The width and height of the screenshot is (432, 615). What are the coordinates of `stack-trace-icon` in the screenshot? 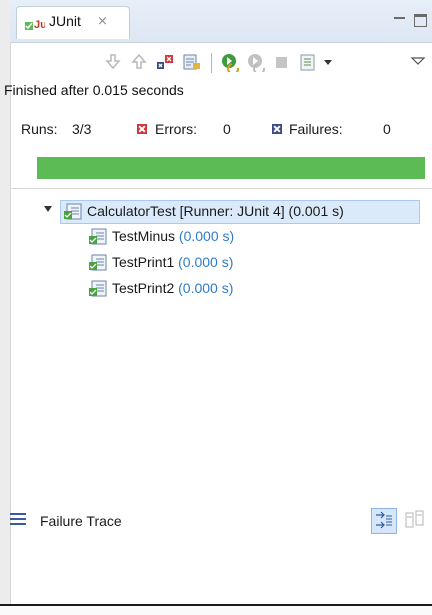 It's located at (18, 520).